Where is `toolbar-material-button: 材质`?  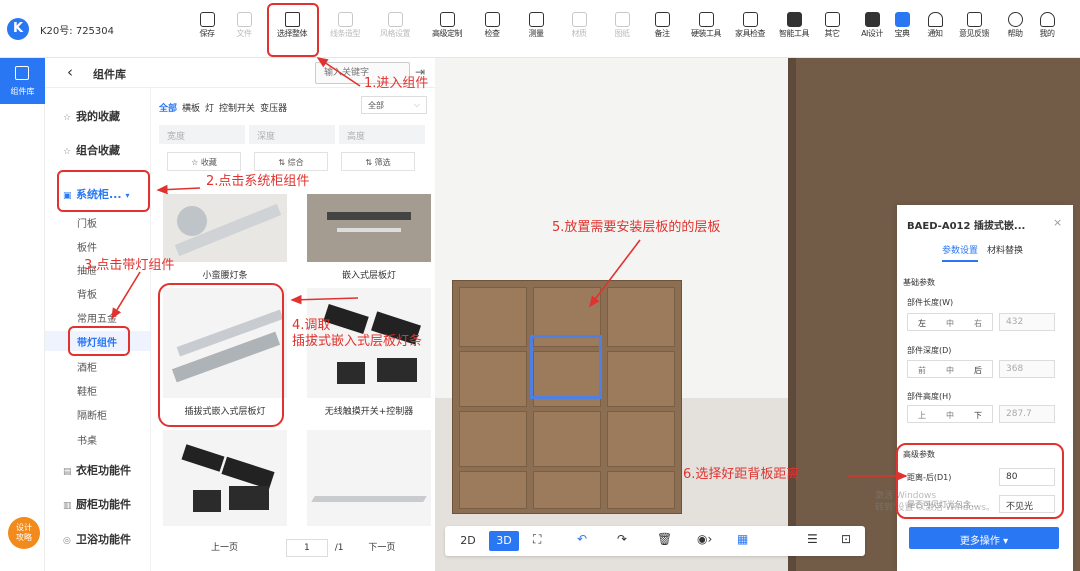
toolbar-material-button: 材质 is located at coordinates (579, 25).